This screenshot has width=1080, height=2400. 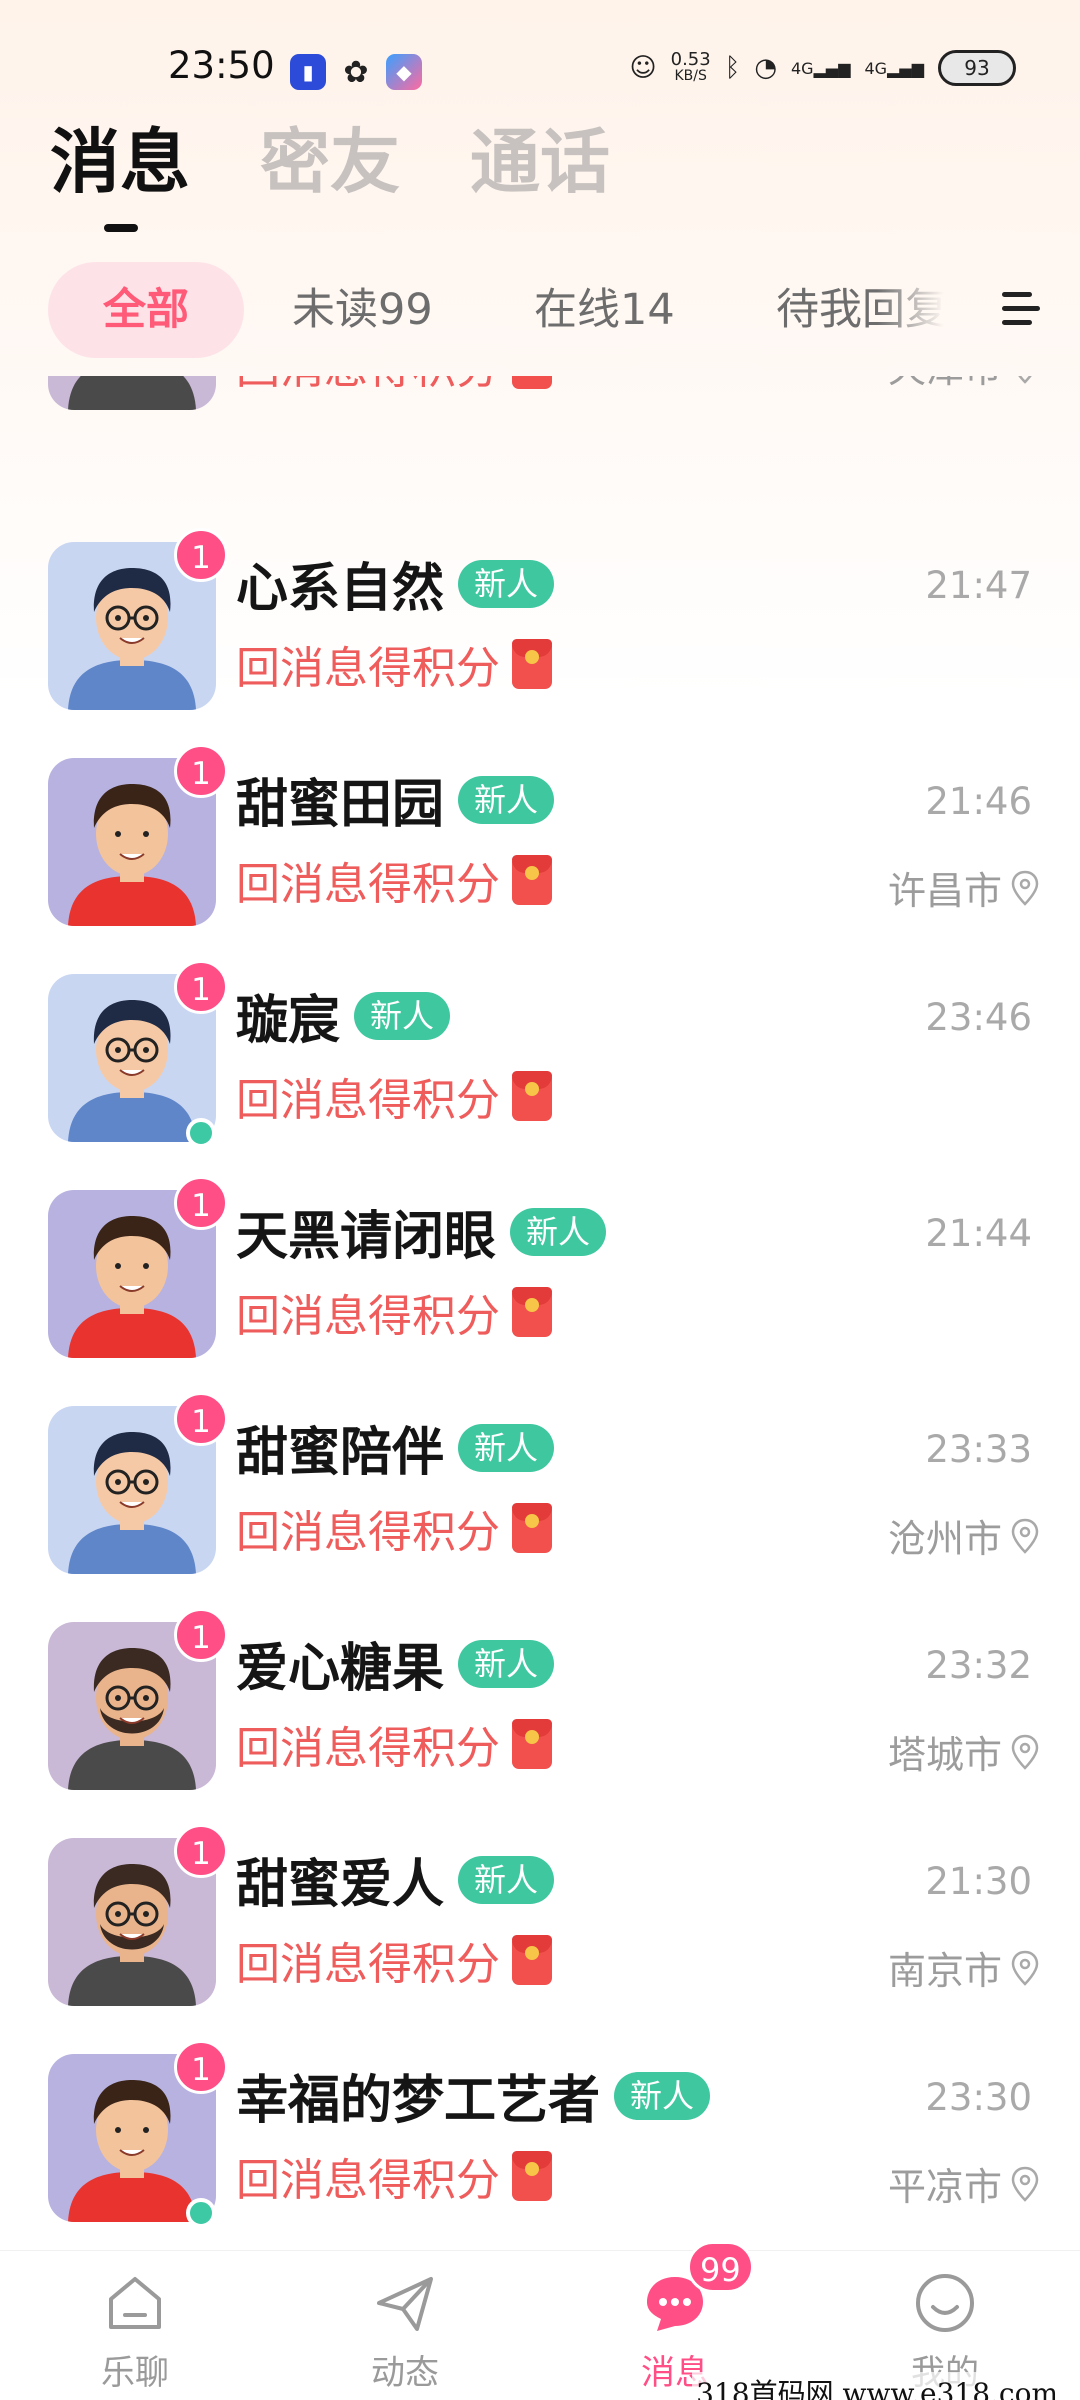 I want to click on city-name: 许昌市, so click(x=944, y=891).